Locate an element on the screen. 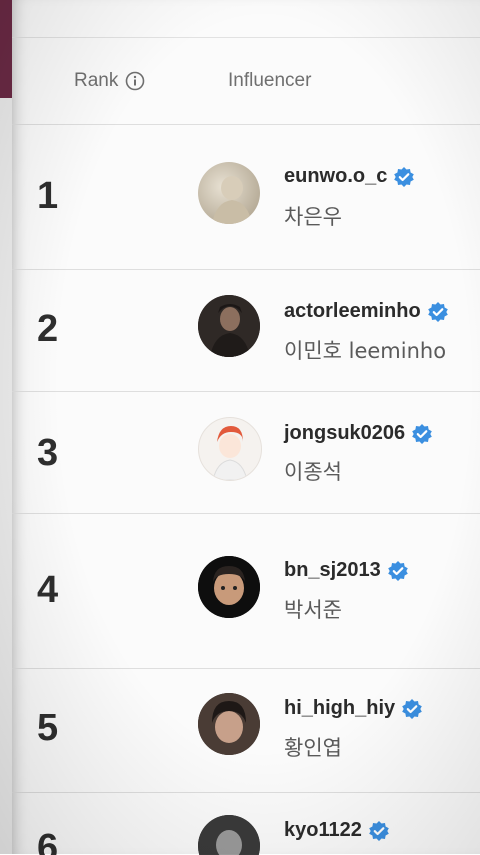 This screenshot has width=480, height=855. table-row: 2 actorleeminho 이민호 leeminho is located at coordinates (246, 330).